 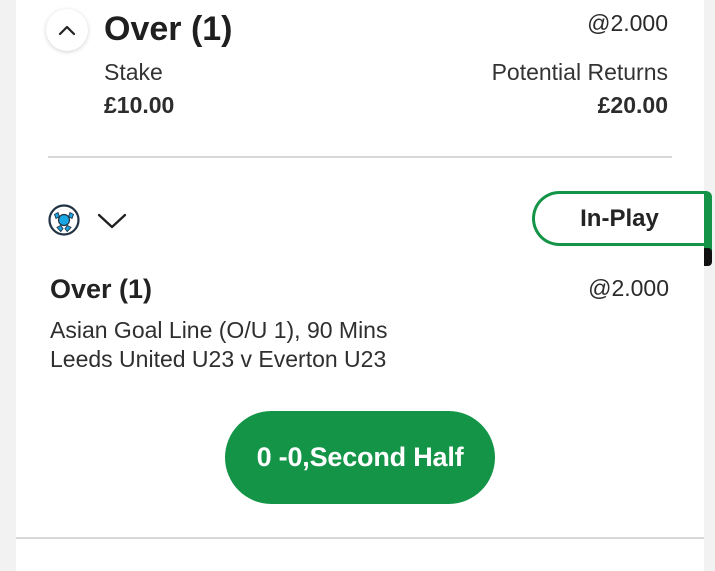 I want to click on bet-selection: Over (1), so click(x=101, y=289).